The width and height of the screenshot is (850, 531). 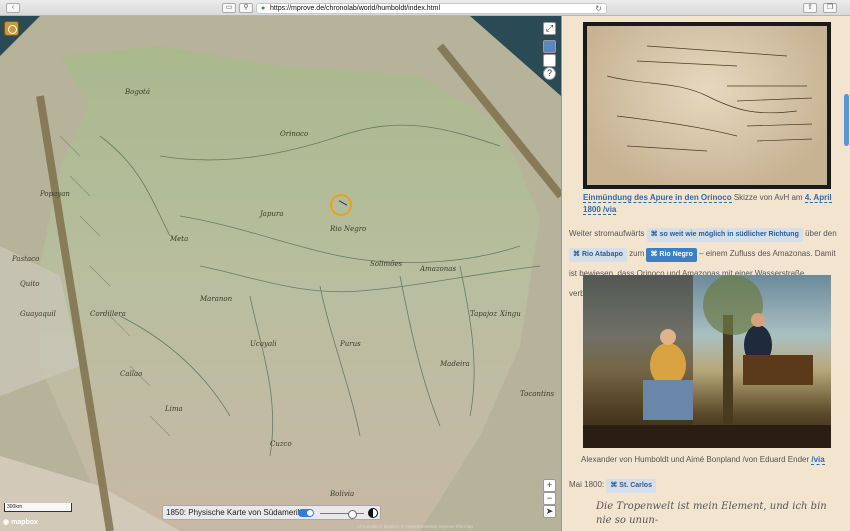 I want to click on map-label: Bogotá, so click(x=137, y=92).